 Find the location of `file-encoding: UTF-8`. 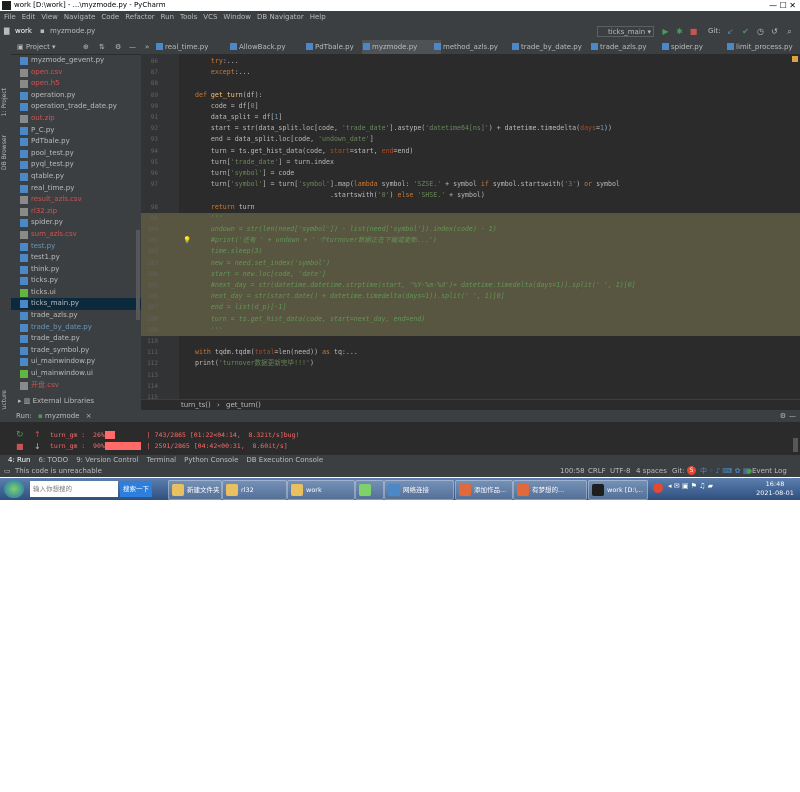

file-encoding: UTF-8 is located at coordinates (620, 471).